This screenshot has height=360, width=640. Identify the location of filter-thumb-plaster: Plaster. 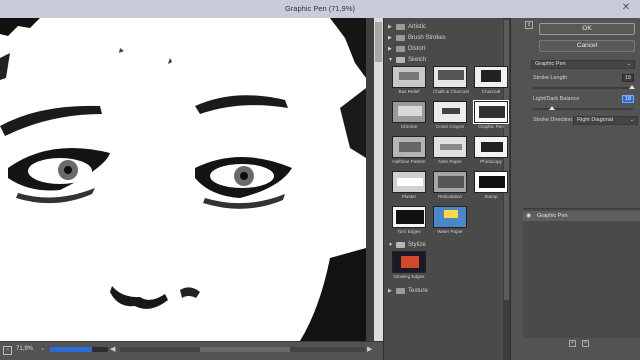
(409, 187).